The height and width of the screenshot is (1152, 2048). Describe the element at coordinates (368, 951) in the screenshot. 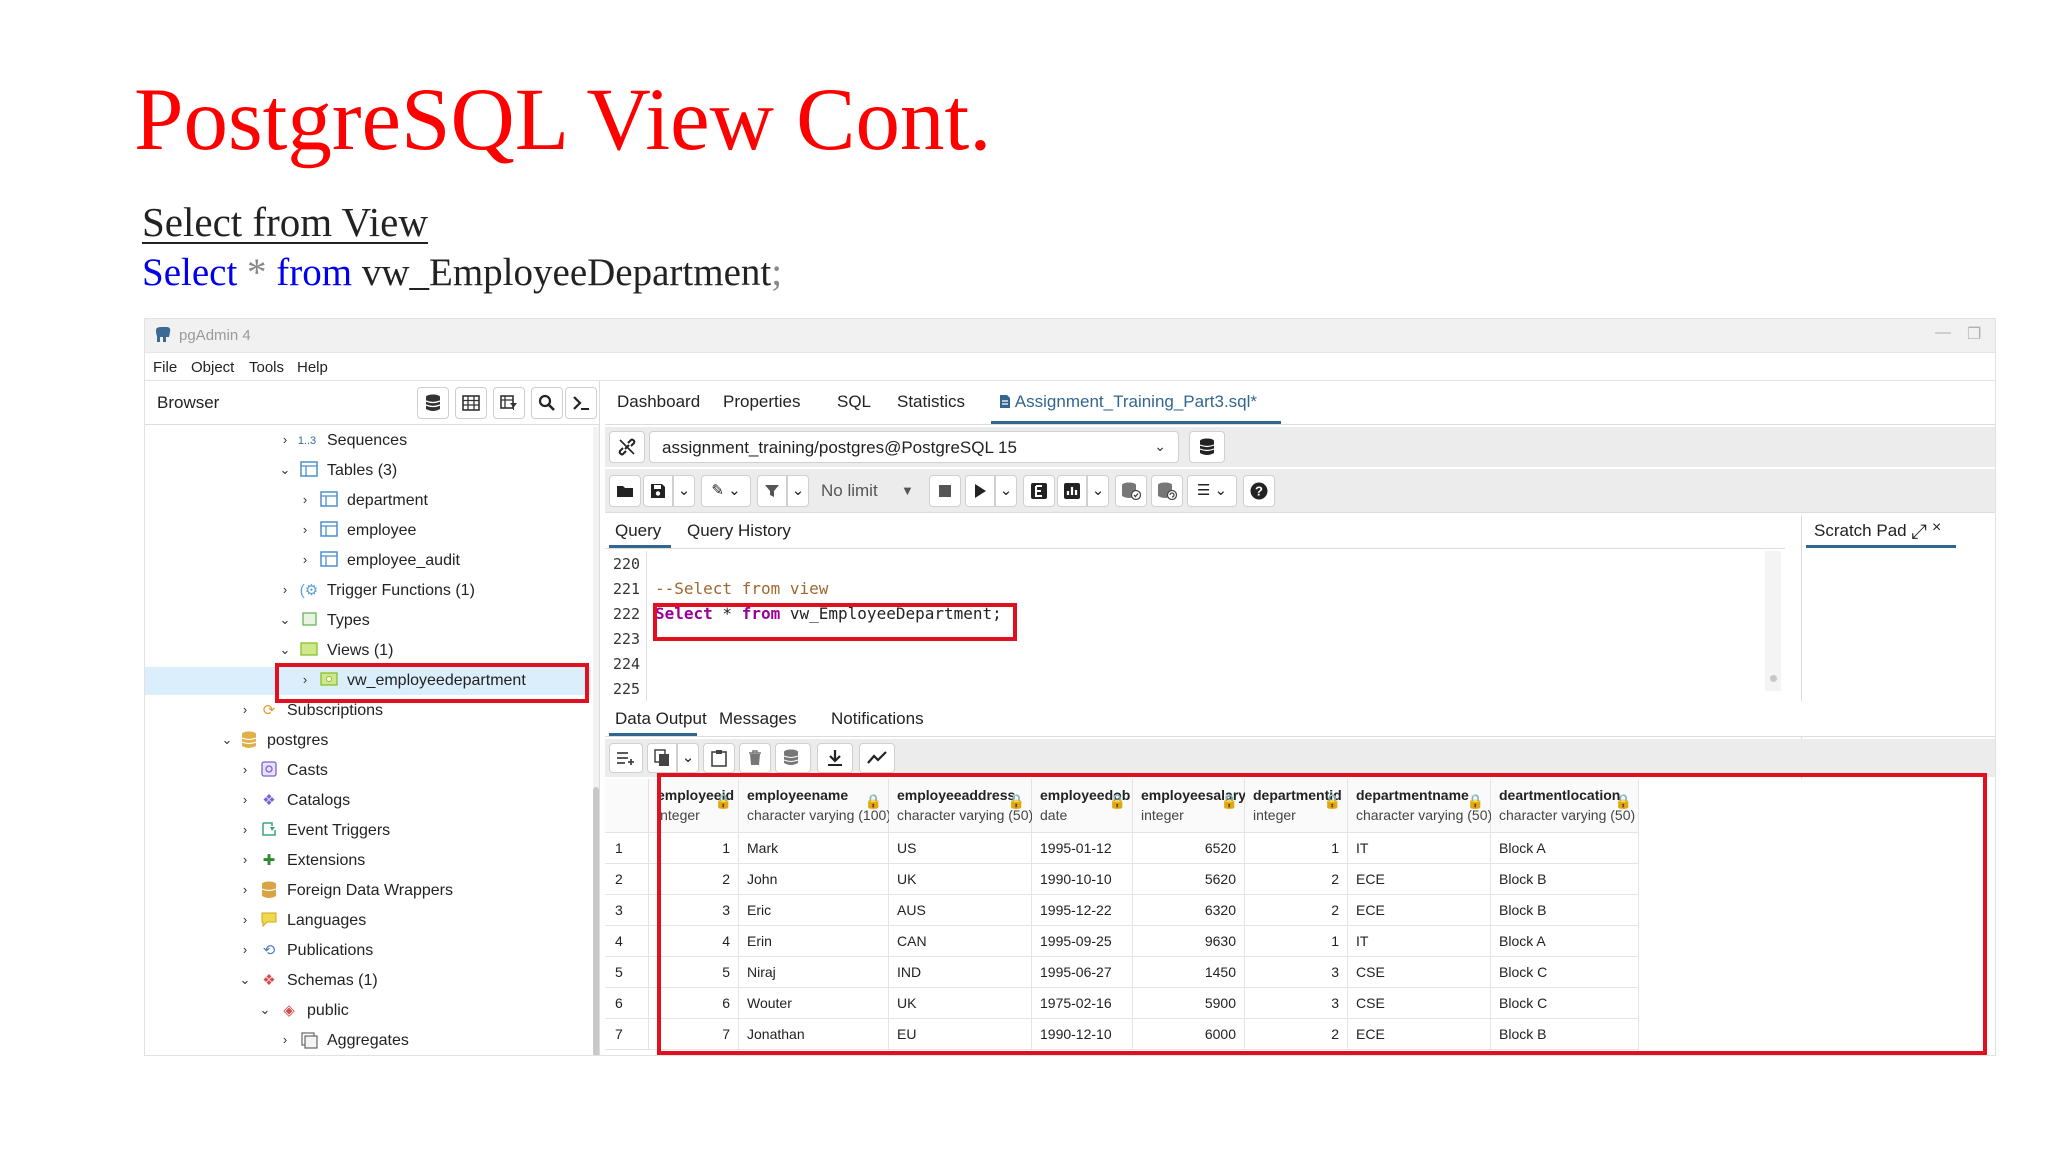

I see `tree-item-publications: › ⟲ Publications` at that location.